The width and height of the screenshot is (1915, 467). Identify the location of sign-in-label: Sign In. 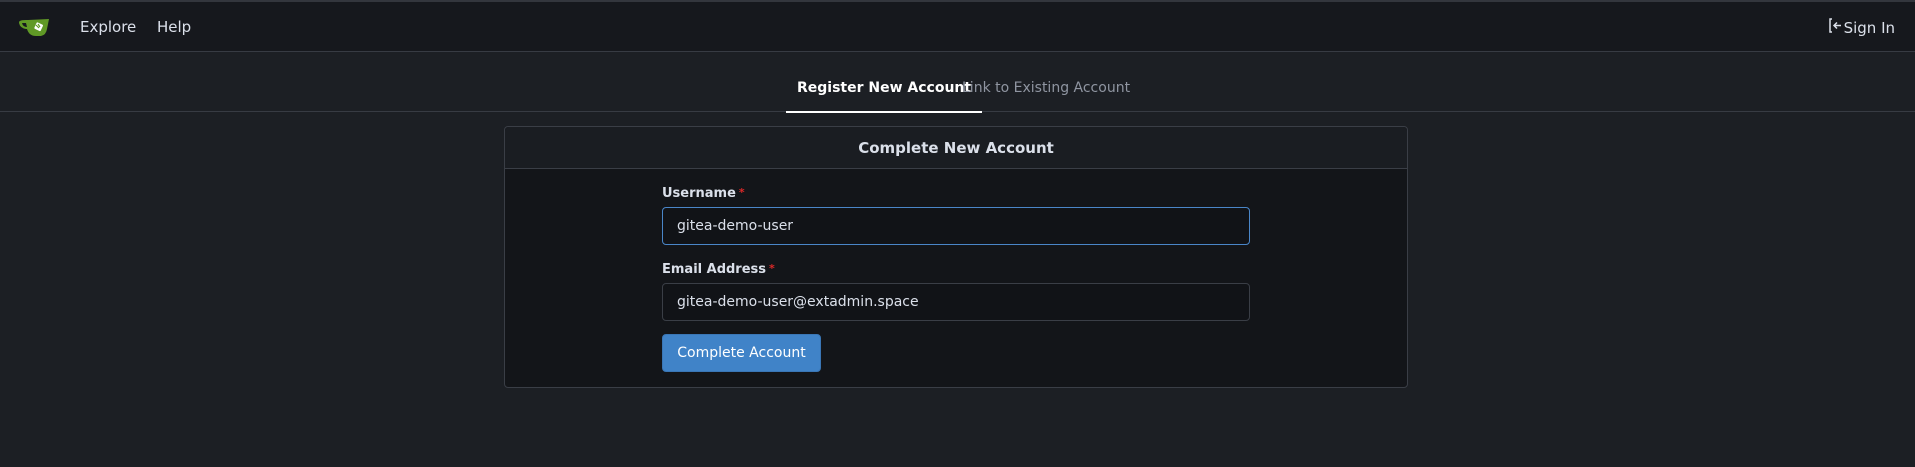
(1869, 27).